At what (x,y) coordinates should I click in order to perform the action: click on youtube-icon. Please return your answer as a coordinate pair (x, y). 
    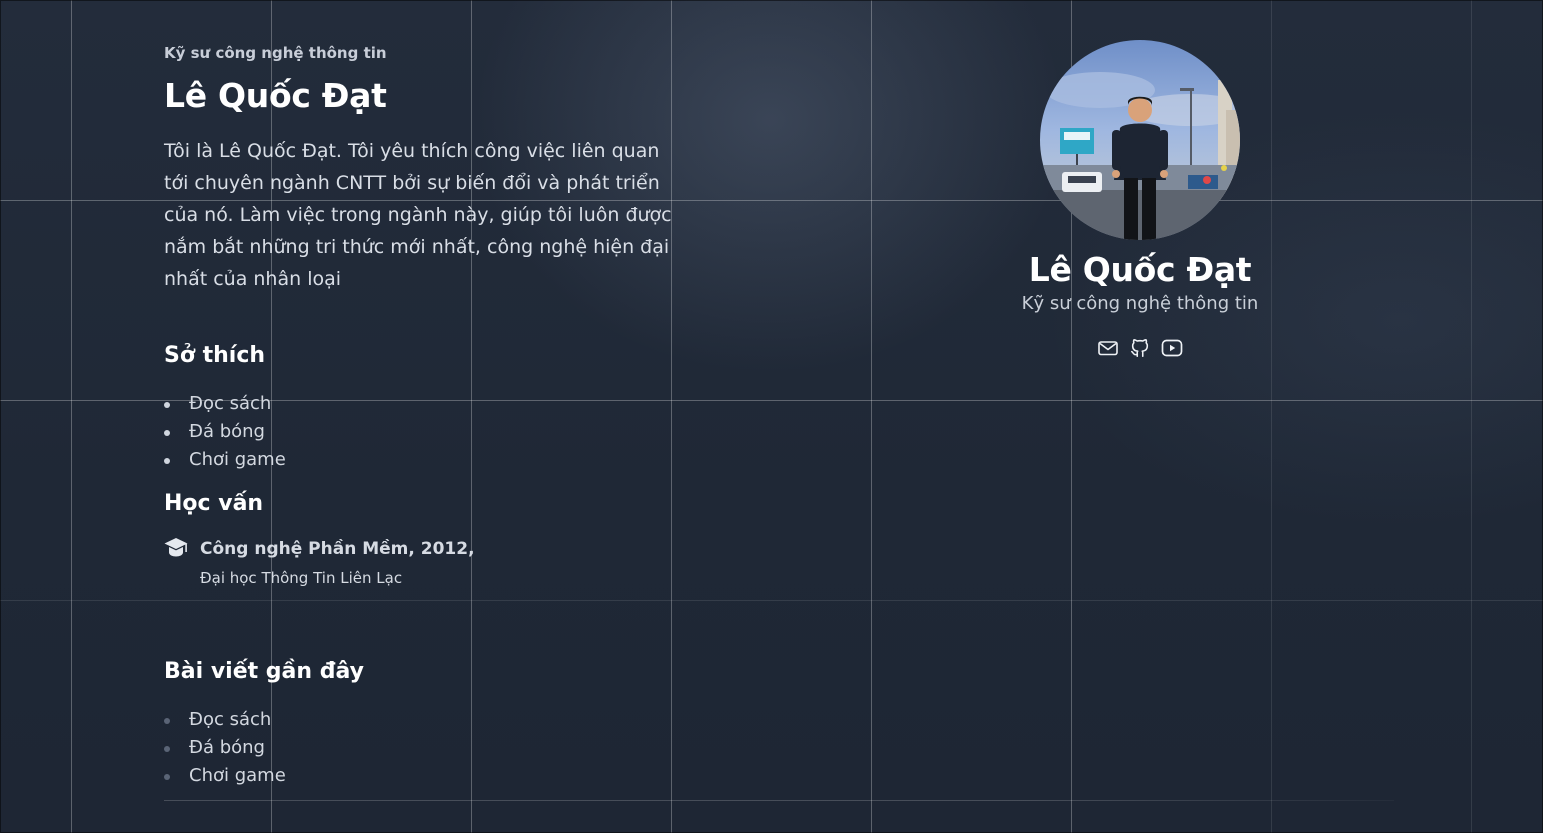
    Looking at the image, I should click on (1172, 348).